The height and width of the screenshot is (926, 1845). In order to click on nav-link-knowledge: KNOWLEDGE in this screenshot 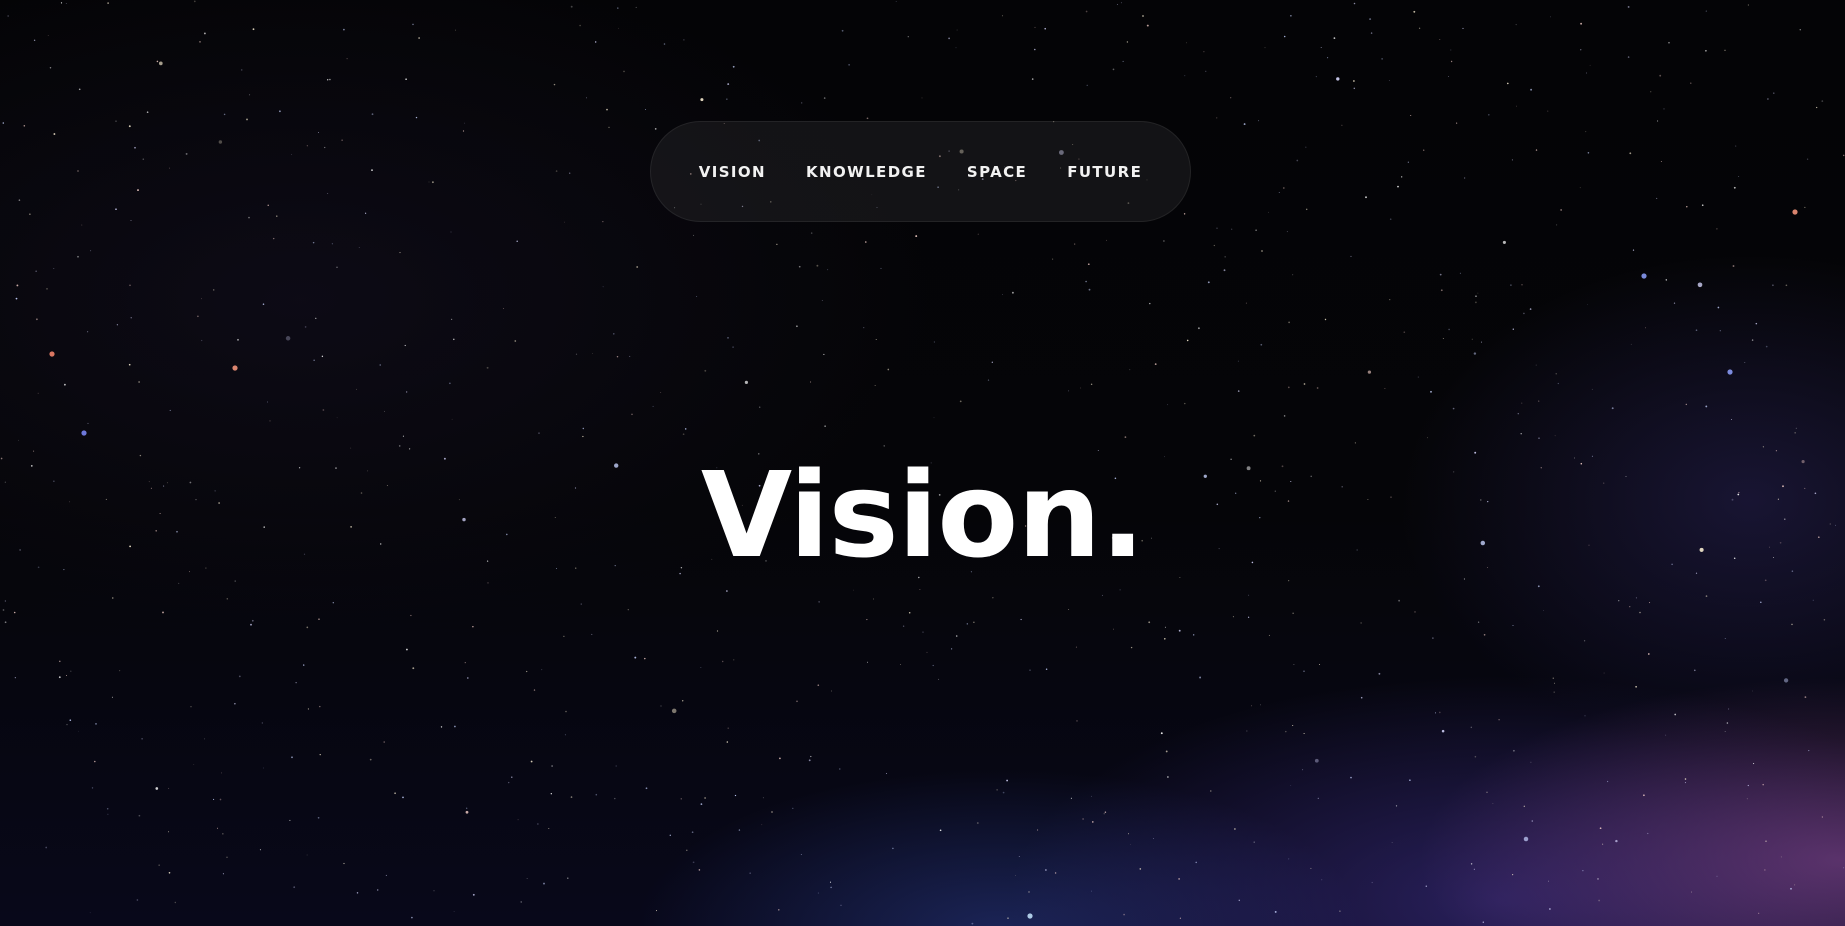, I will do `click(866, 172)`.